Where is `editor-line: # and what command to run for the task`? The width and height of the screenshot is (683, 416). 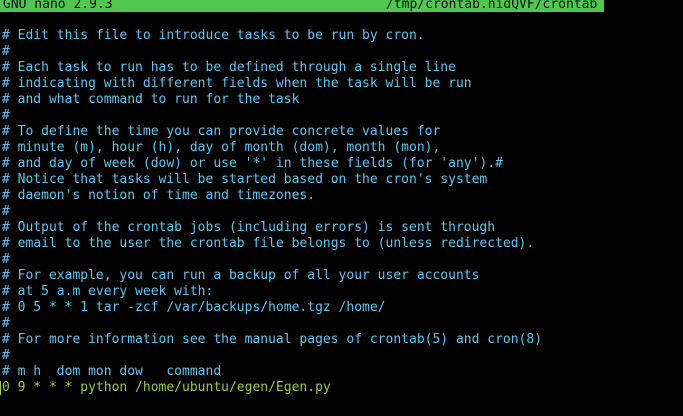 editor-line: # and what command to run for the task is located at coordinates (342, 100).